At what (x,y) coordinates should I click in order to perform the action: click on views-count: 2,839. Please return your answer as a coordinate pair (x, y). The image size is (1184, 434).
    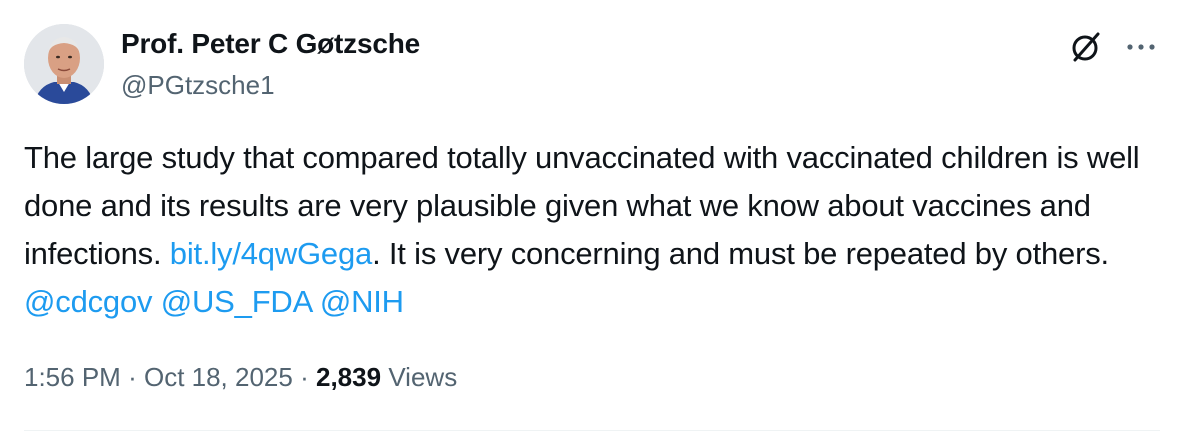
    Looking at the image, I should click on (349, 377).